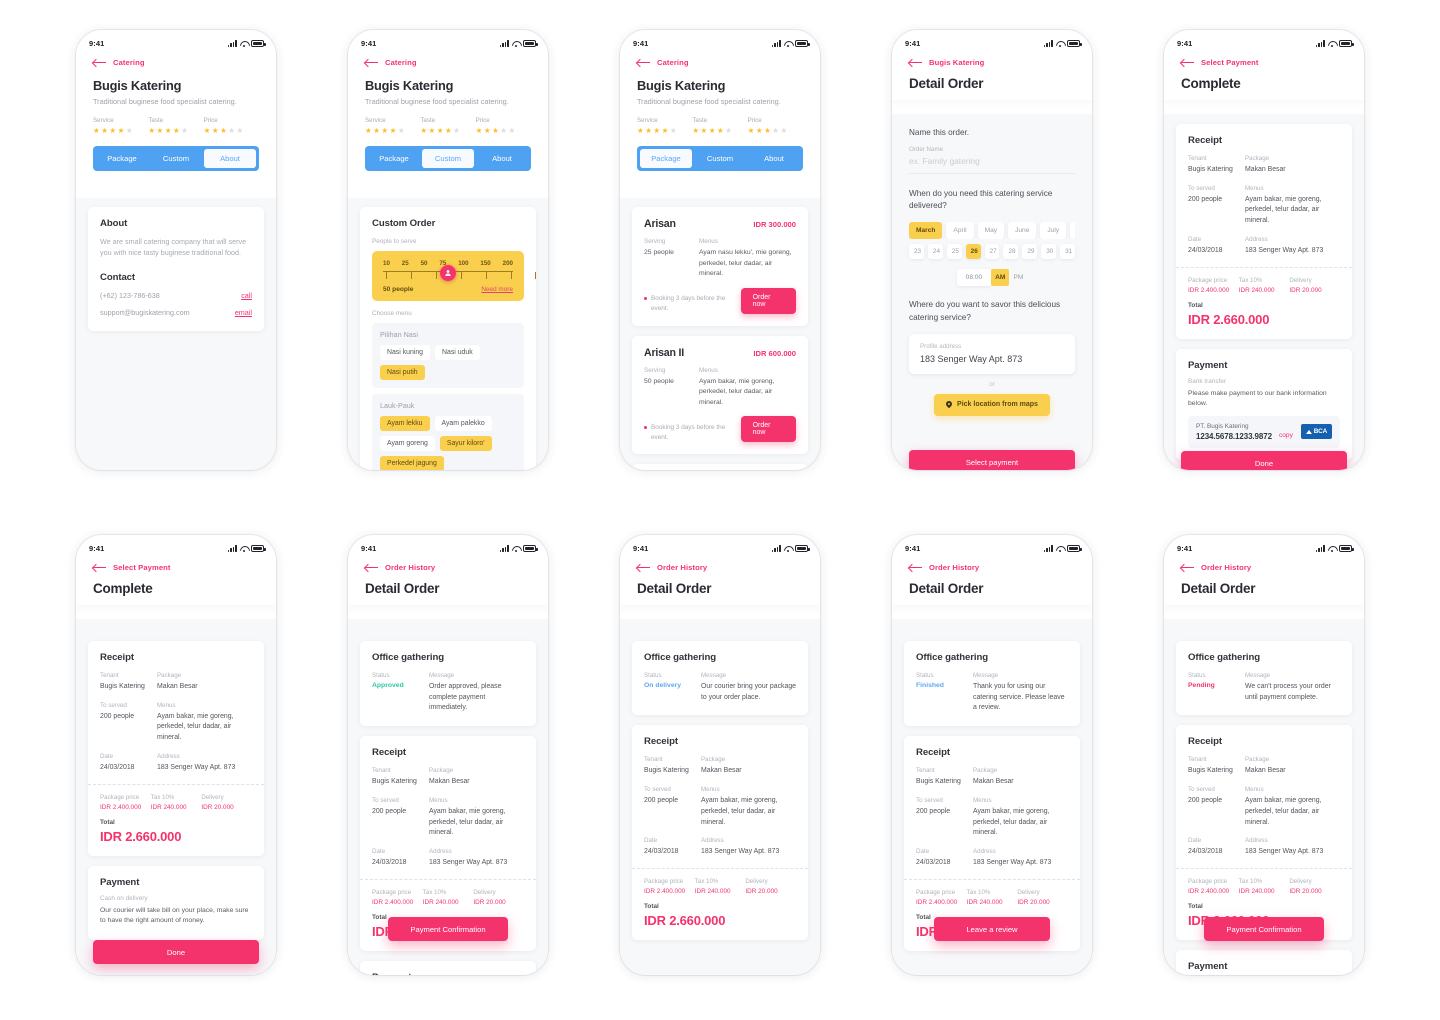  What do you see at coordinates (992, 384) in the screenshot?
I see `or-divider: or` at bounding box center [992, 384].